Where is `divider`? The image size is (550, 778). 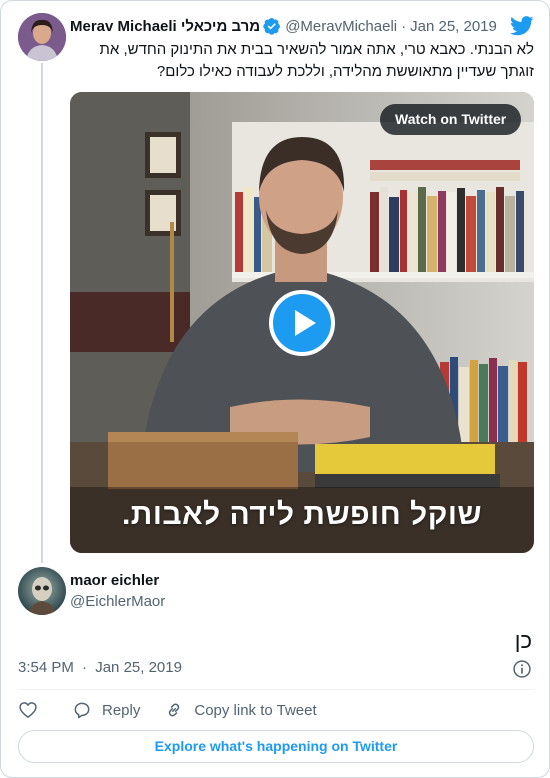
divider is located at coordinates (276, 689).